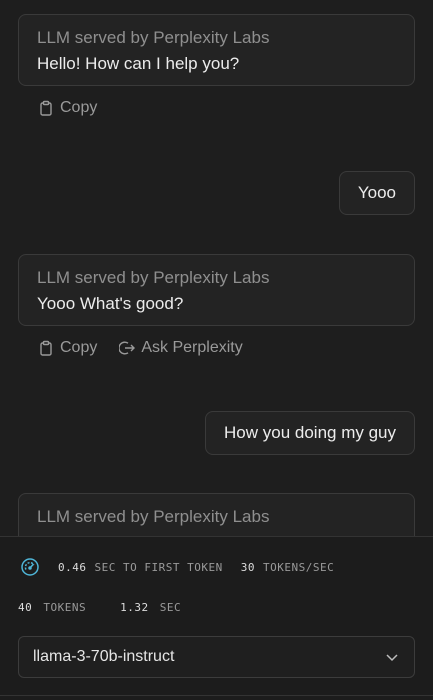  I want to click on message-actions: Copy Ask Perplexity, so click(140, 348).